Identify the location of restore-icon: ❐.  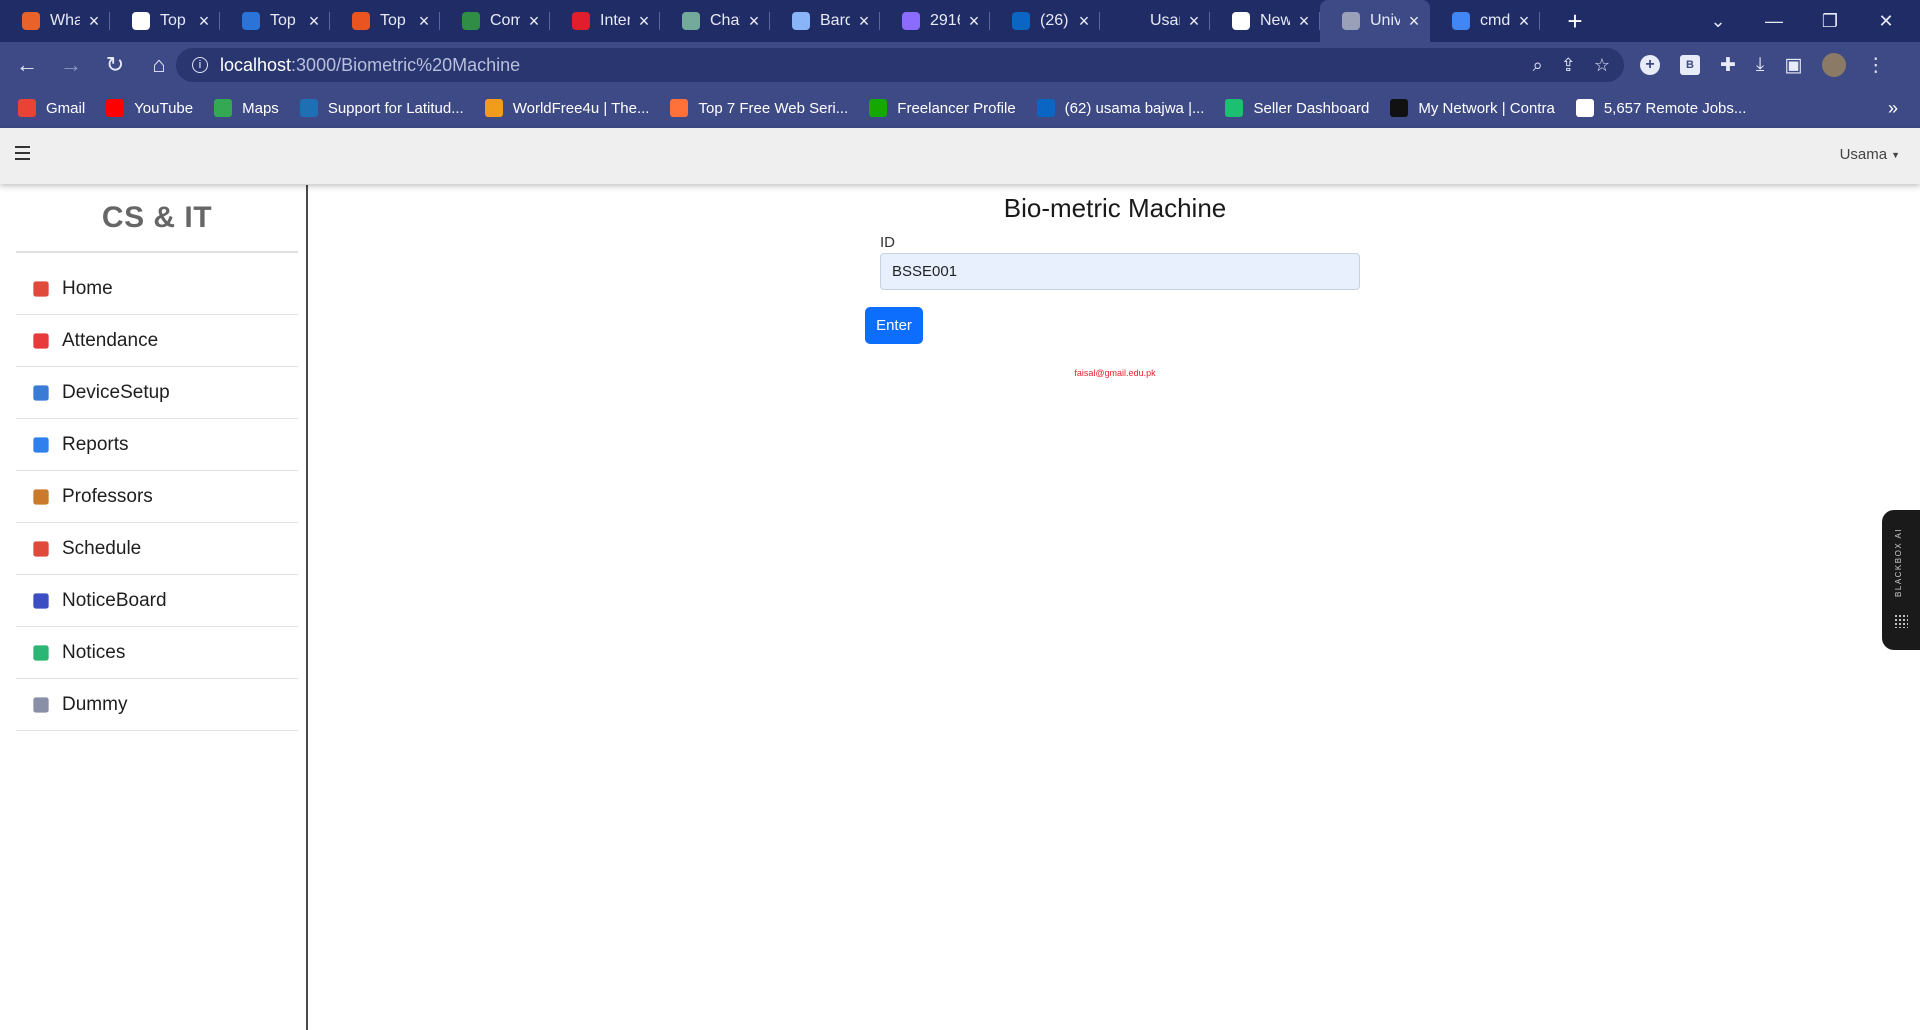
(1830, 21).